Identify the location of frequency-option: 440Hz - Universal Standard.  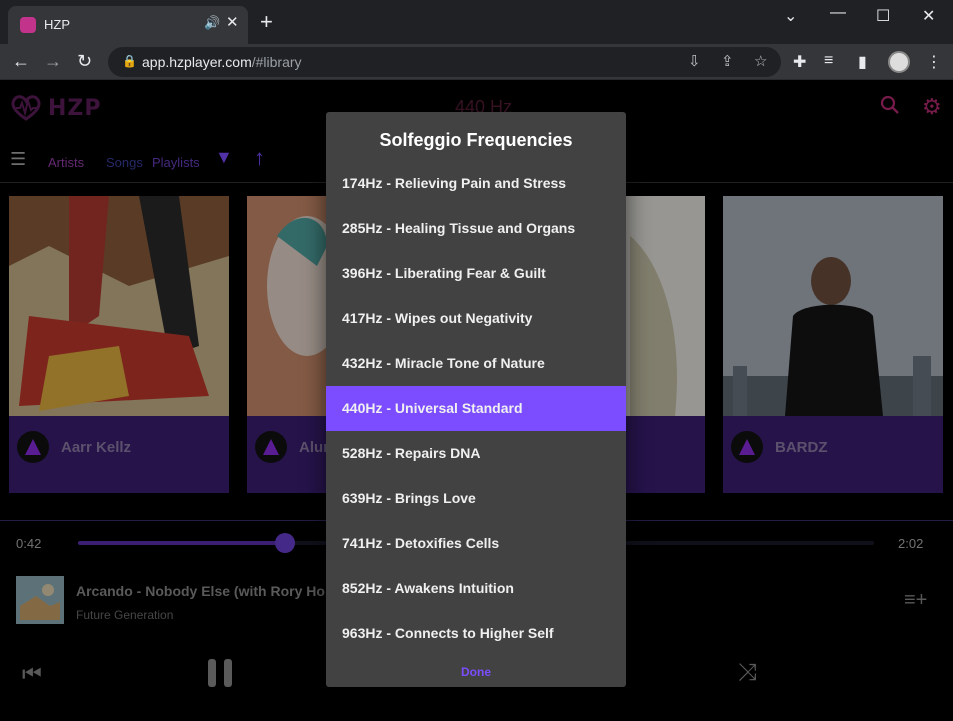
(476, 408).